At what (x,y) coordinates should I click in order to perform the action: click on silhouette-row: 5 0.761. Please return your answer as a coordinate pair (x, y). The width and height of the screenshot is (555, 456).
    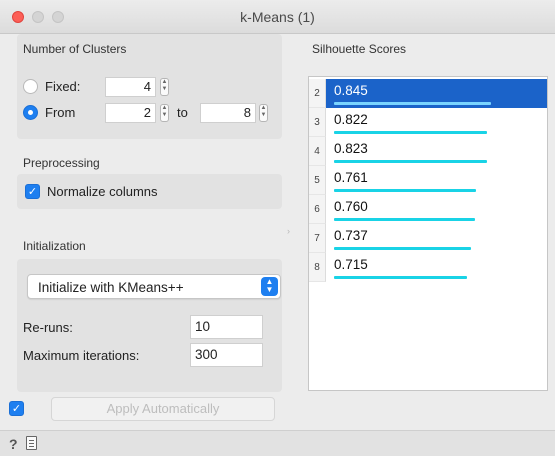
    Looking at the image, I should click on (428, 180).